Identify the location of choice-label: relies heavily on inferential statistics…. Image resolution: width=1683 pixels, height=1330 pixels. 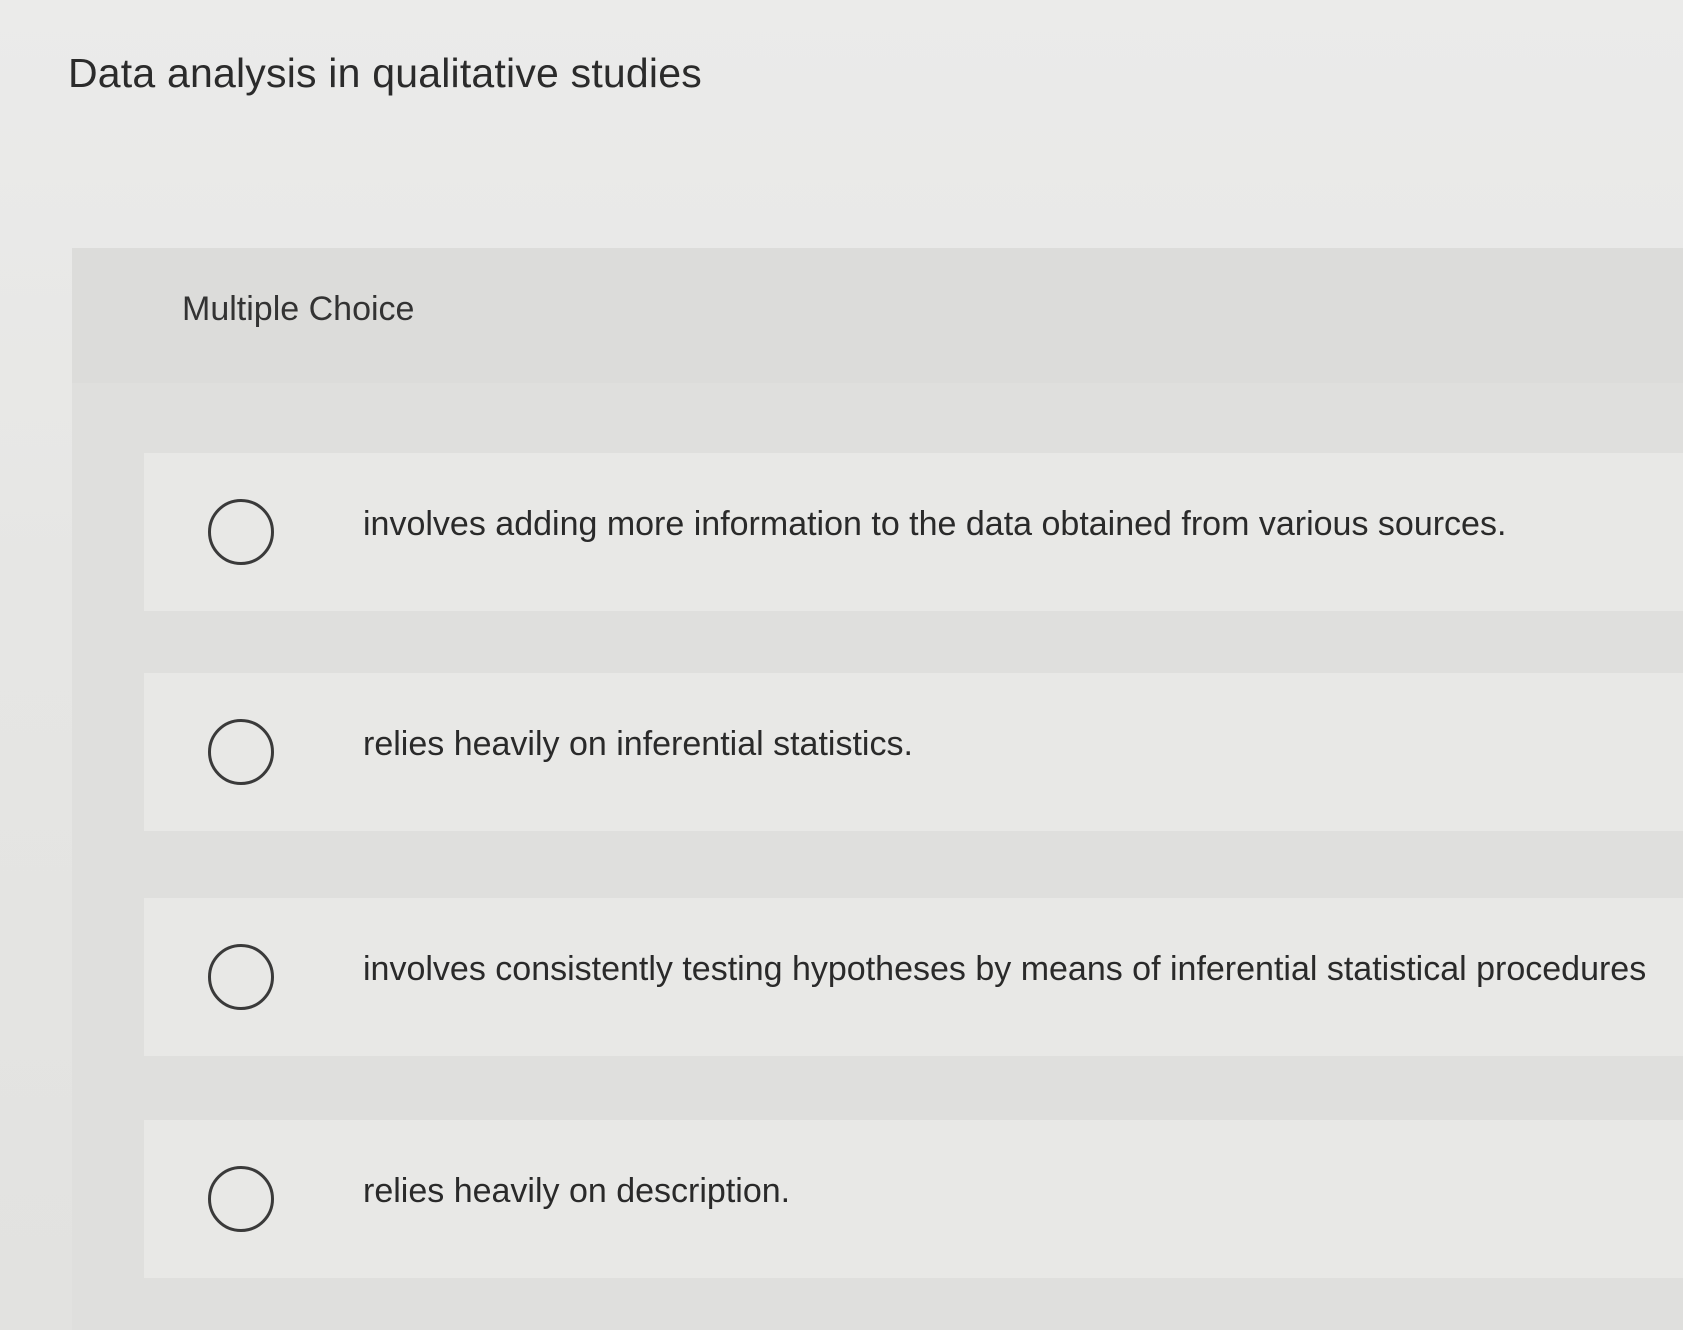
(638, 744).